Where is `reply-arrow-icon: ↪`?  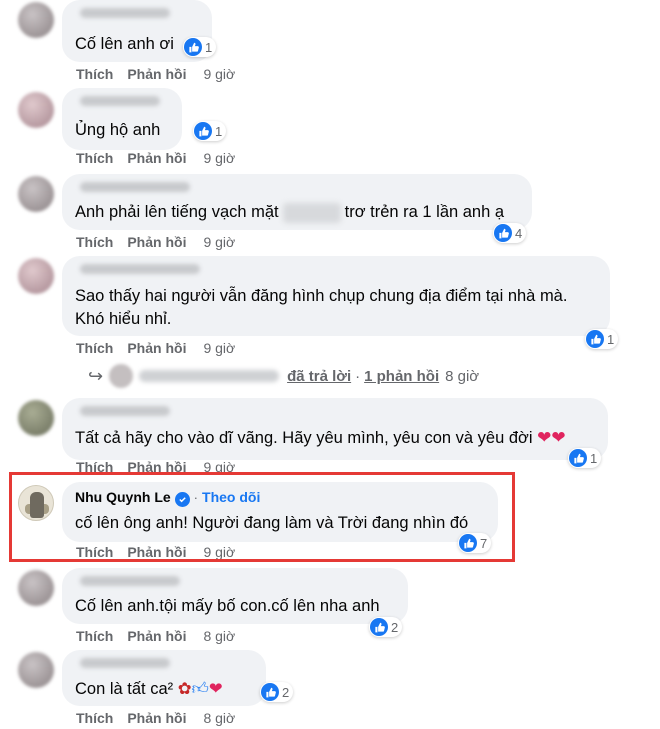 reply-arrow-icon: ↪ is located at coordinates (96, 375).